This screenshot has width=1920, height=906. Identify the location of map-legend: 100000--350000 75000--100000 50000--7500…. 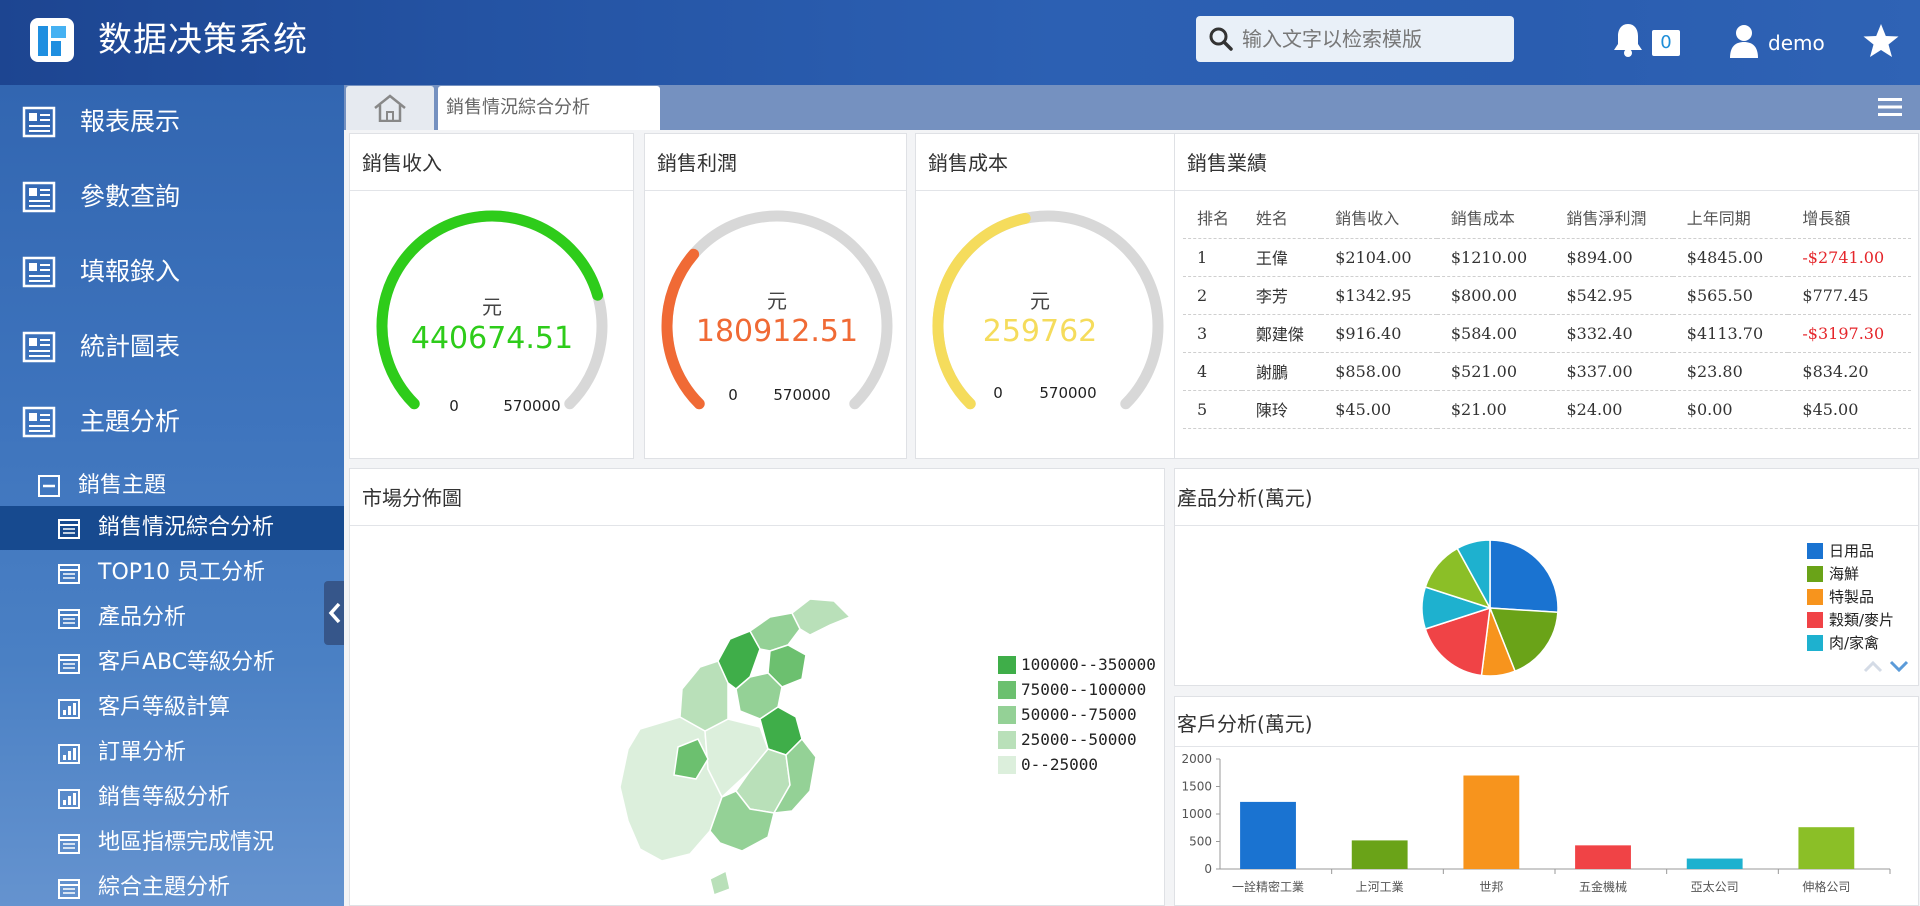
(1078, 720).